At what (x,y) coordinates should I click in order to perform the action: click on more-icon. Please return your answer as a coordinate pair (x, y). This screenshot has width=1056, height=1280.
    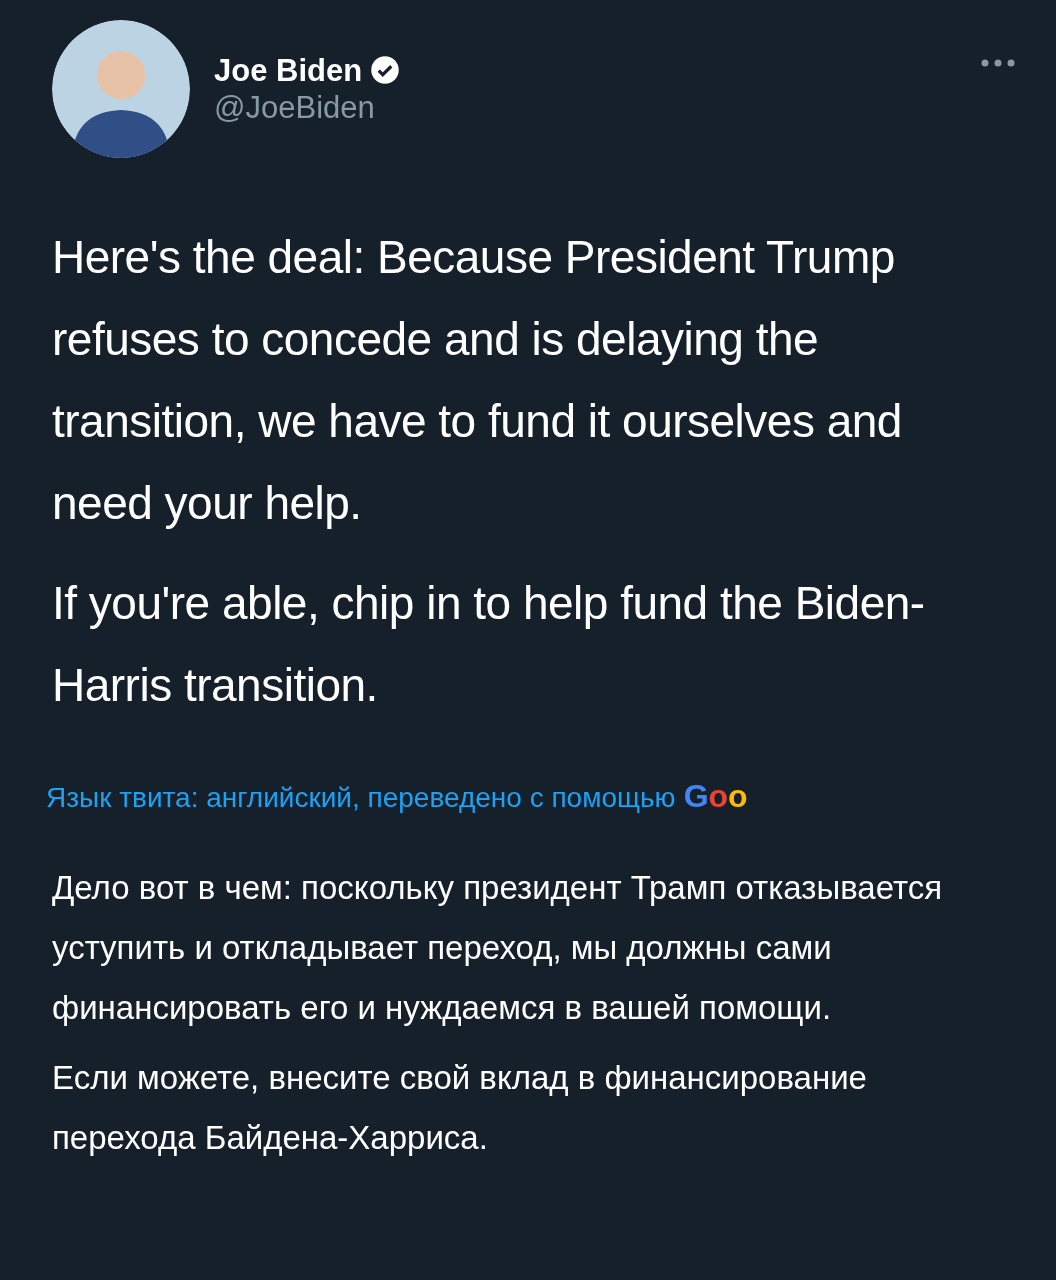
    Looking at the image, I should click on (998, 63).